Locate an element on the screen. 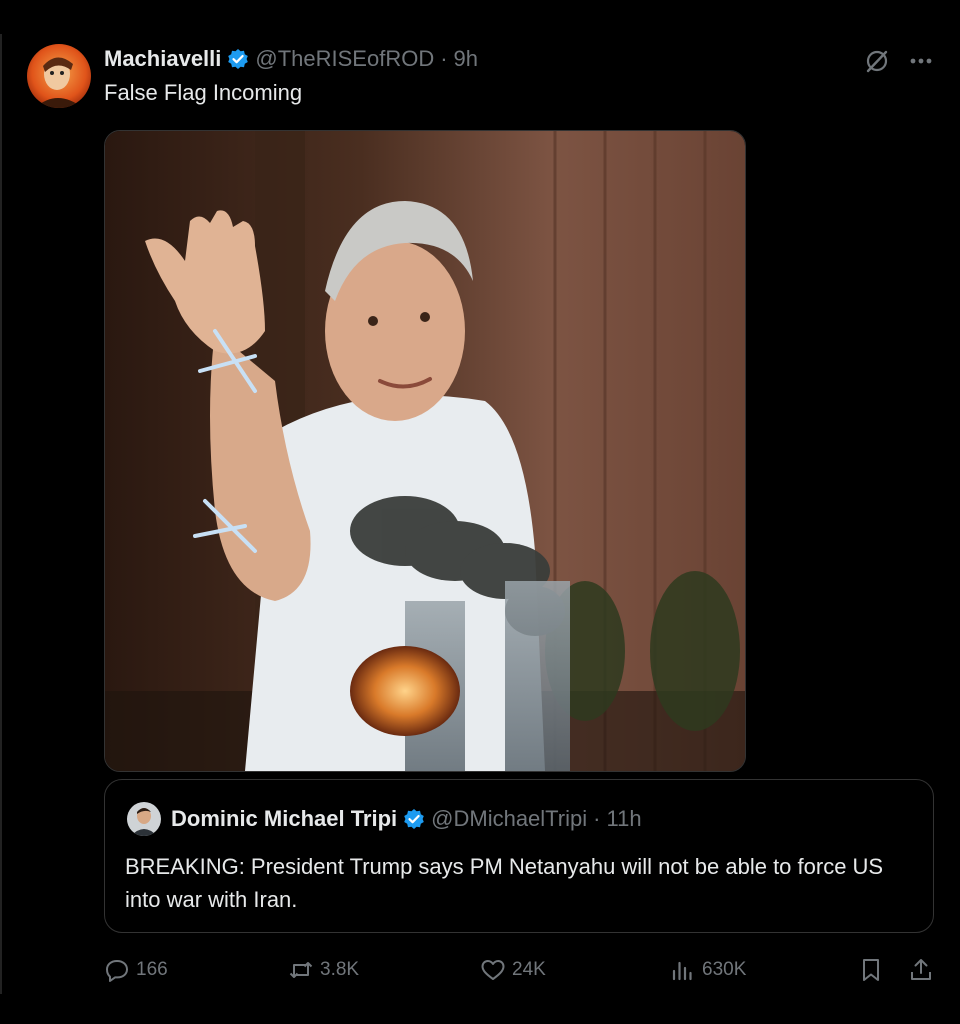 This screenshot has height=1024, width=960. repost-count: 3.8K is located at coordinates (340, 969).